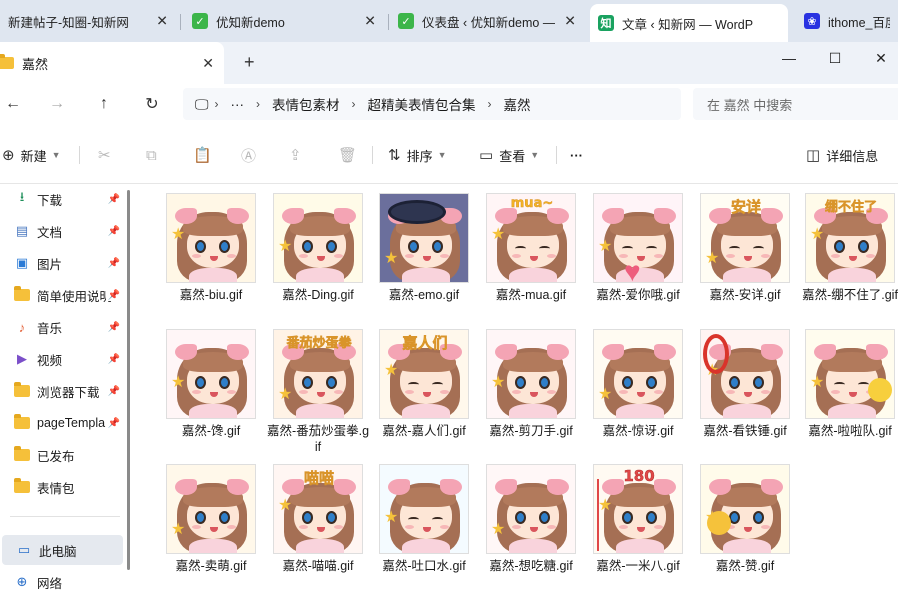 This screenshot has width=898, height=591. Describe the element at coordinates (487, 21) in the screenshot. I see `browser-tab-2: ✓ 仪表盘 ‹ 优知新demo — ✕` at that location.